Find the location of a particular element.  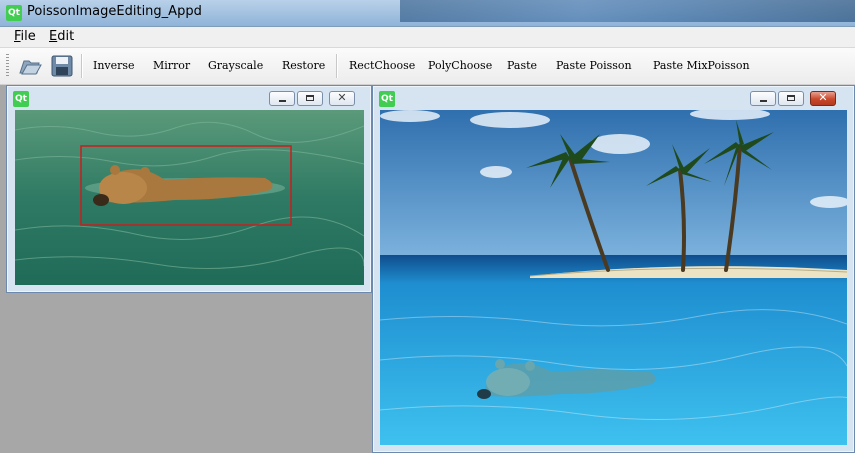

menu-edit-rest: dit is located at coordinates (66, 36).